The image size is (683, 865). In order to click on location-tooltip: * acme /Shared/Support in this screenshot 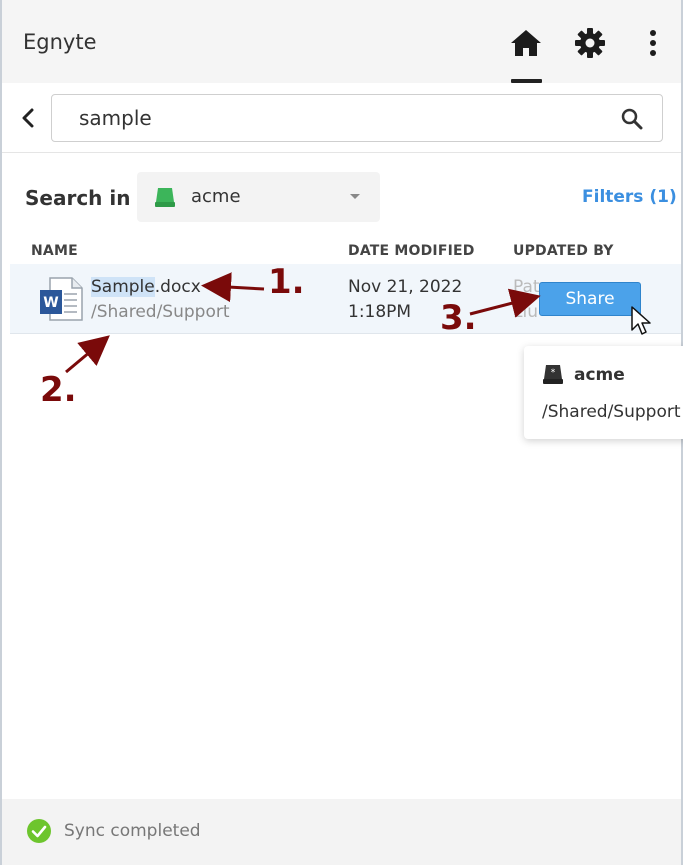, I will do `click(603, 392)`.